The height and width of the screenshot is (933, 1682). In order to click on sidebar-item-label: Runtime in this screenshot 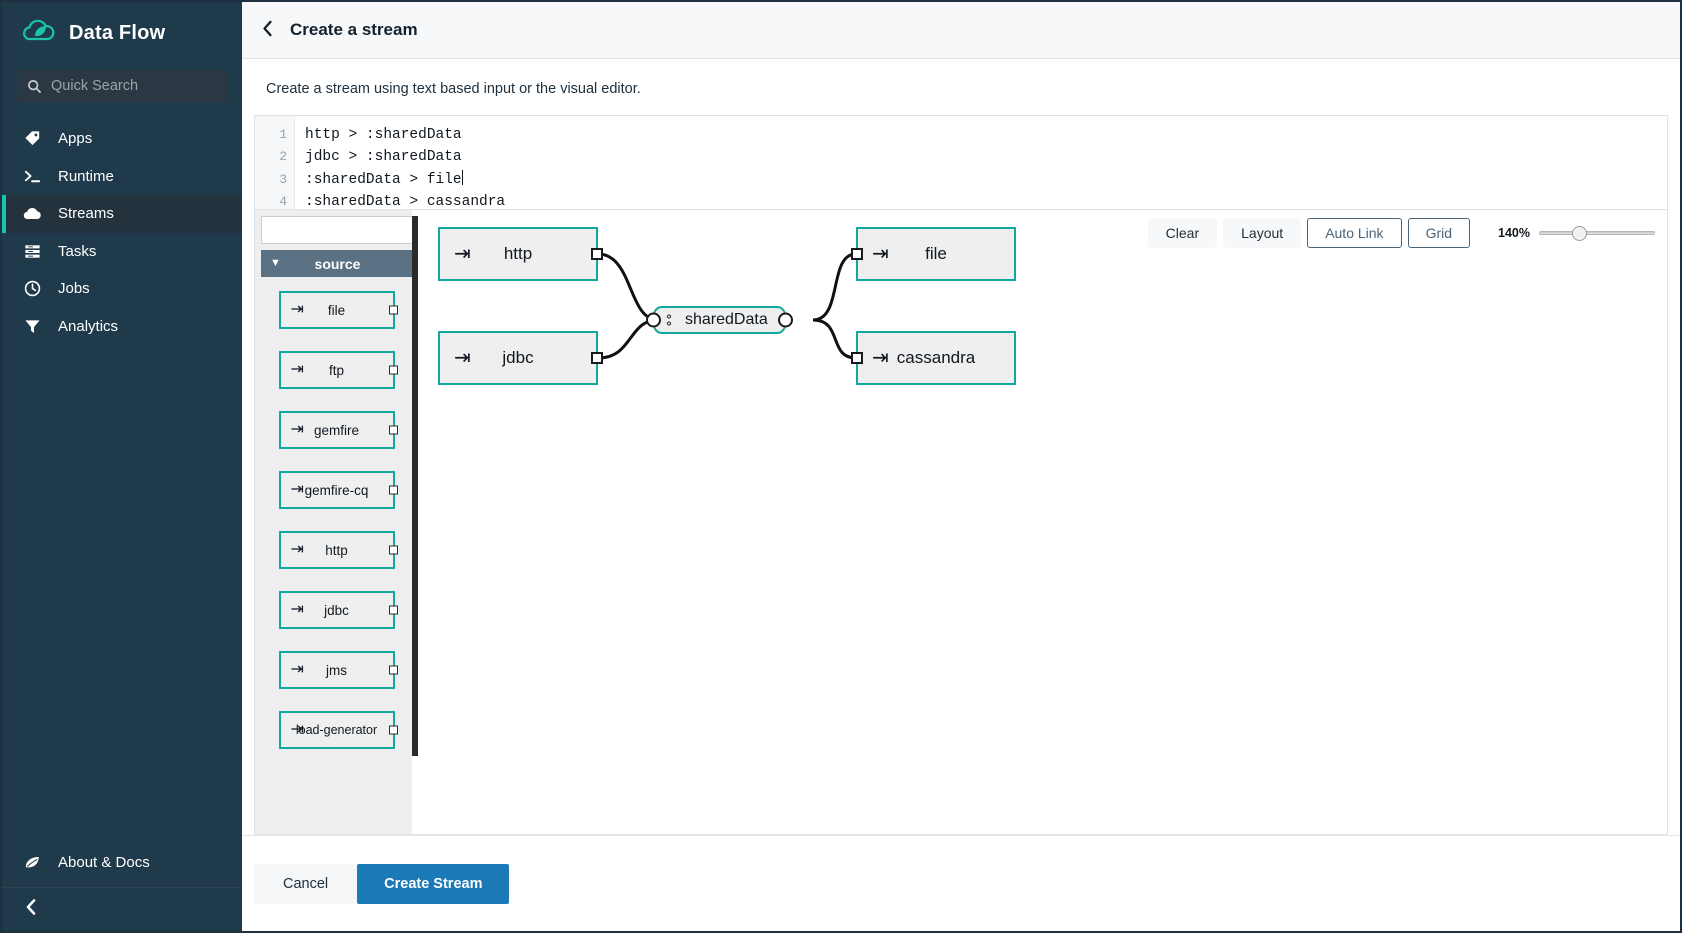, I will do `click(86, 176)`.